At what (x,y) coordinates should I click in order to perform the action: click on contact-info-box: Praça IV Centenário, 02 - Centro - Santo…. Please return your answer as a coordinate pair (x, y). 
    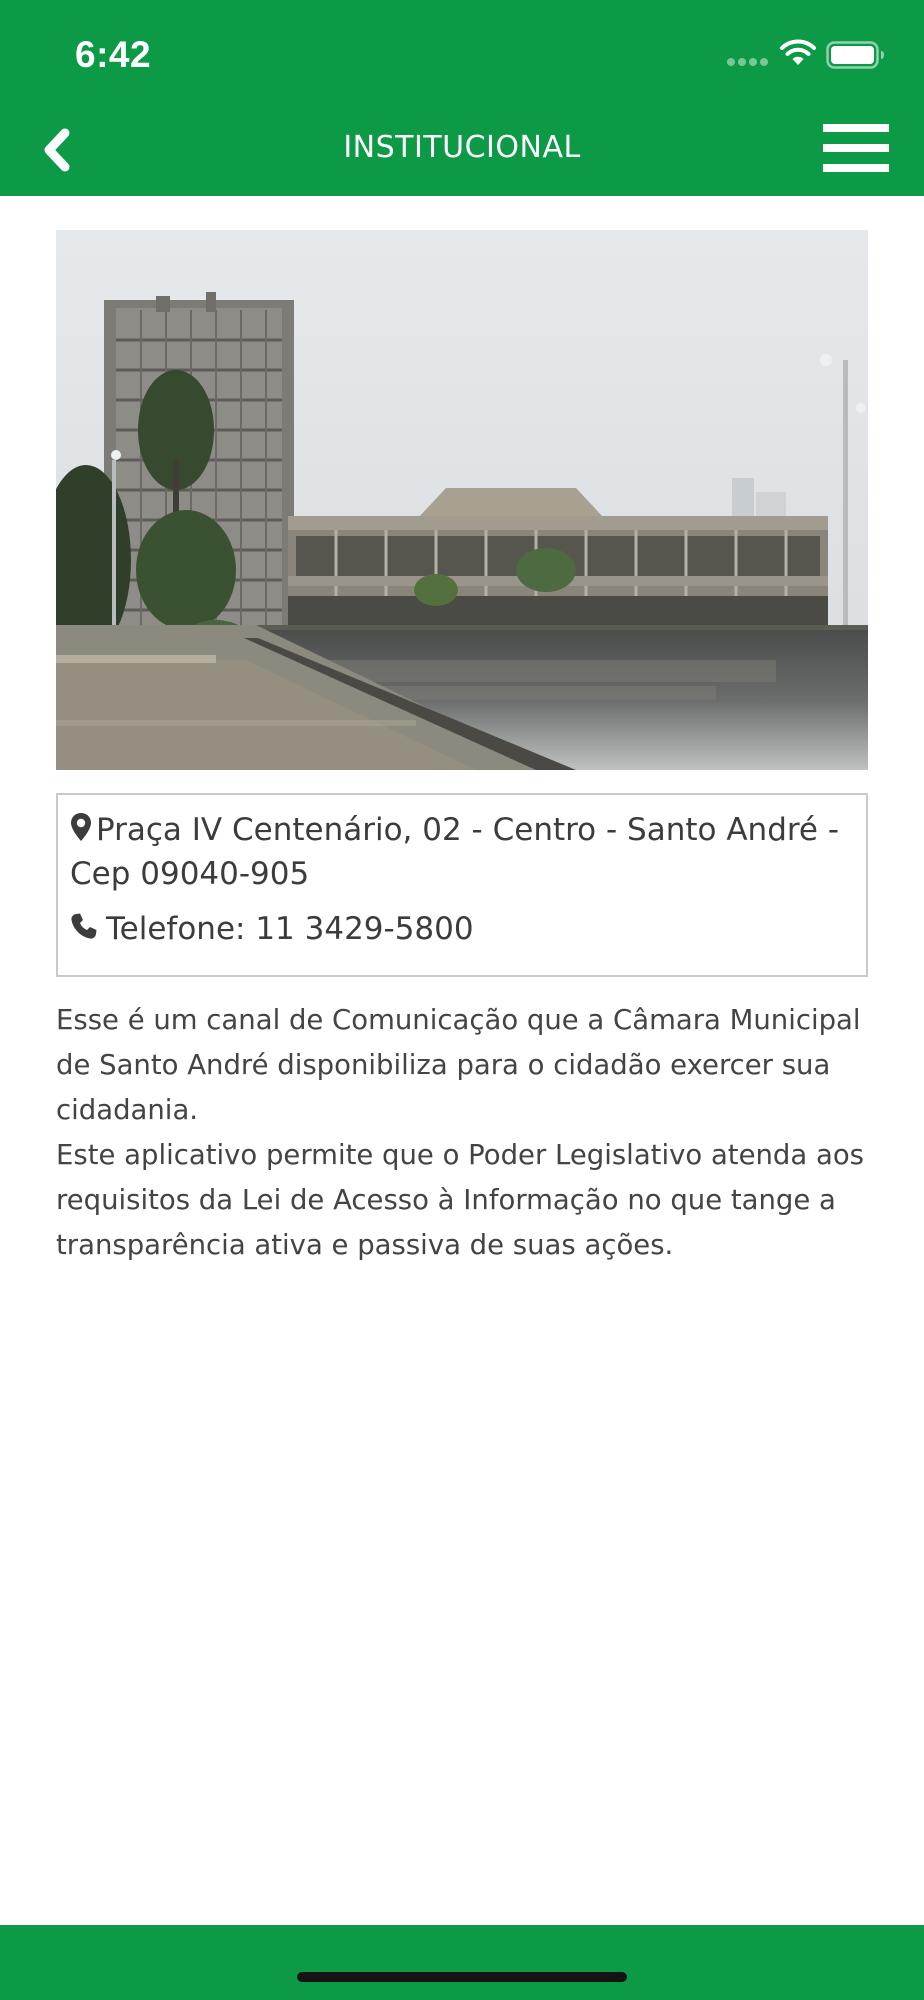
    Looking at the image, I should click on (462, 885).